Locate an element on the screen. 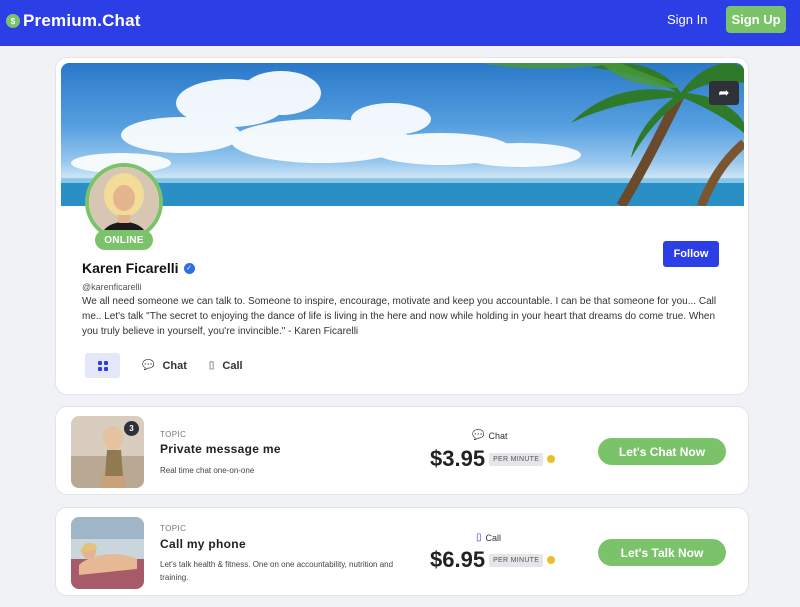  online-status-badge: ONLINE is located at coordinates (124, 240).